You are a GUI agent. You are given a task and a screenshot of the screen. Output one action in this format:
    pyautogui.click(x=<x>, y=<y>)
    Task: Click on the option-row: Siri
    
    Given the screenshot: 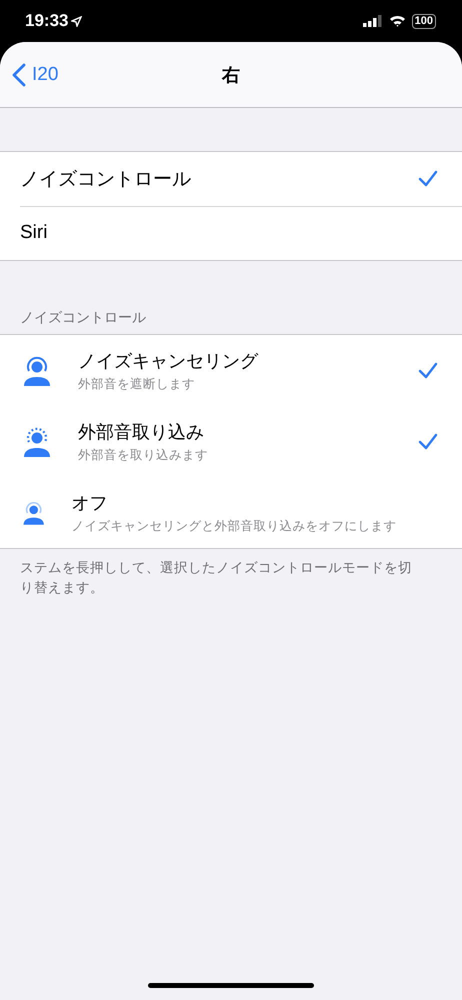 What is the action you would take?
    pyautogui.click(x=231, y=233)
    